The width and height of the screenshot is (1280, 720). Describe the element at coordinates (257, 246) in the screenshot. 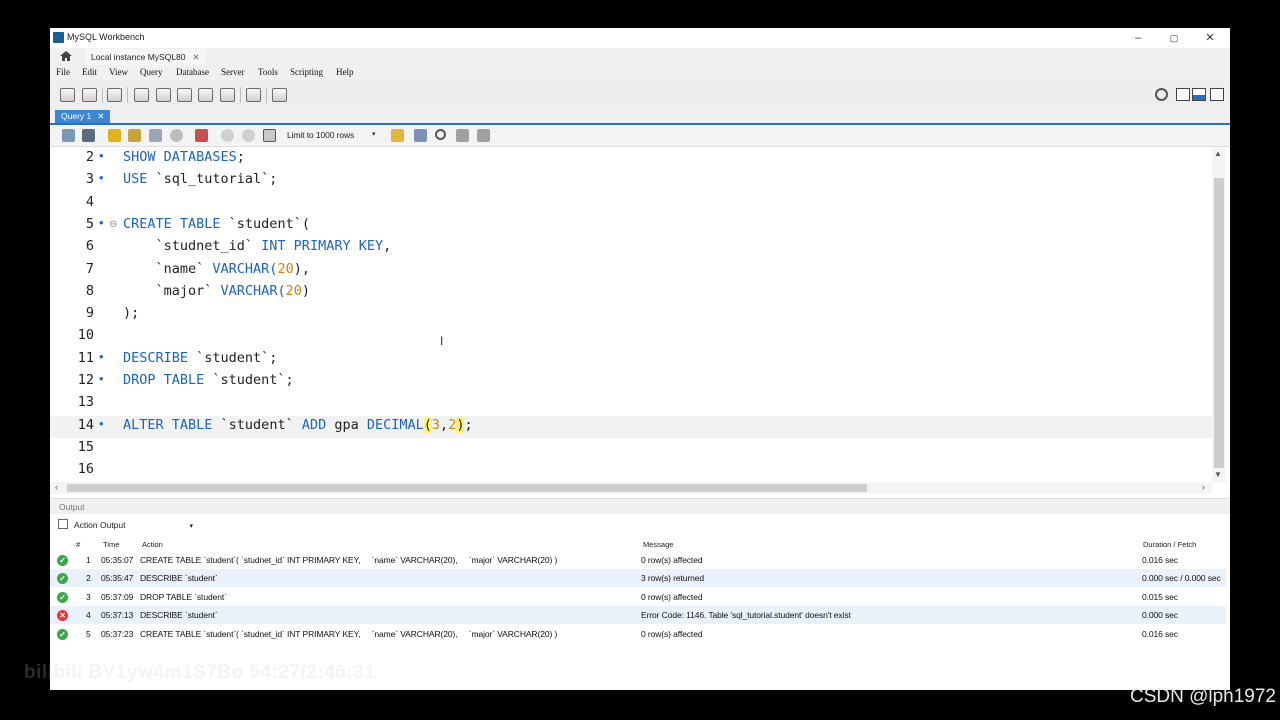

I see `code-text: `studnet_id` INT PRIMARY KEY,` at that location.